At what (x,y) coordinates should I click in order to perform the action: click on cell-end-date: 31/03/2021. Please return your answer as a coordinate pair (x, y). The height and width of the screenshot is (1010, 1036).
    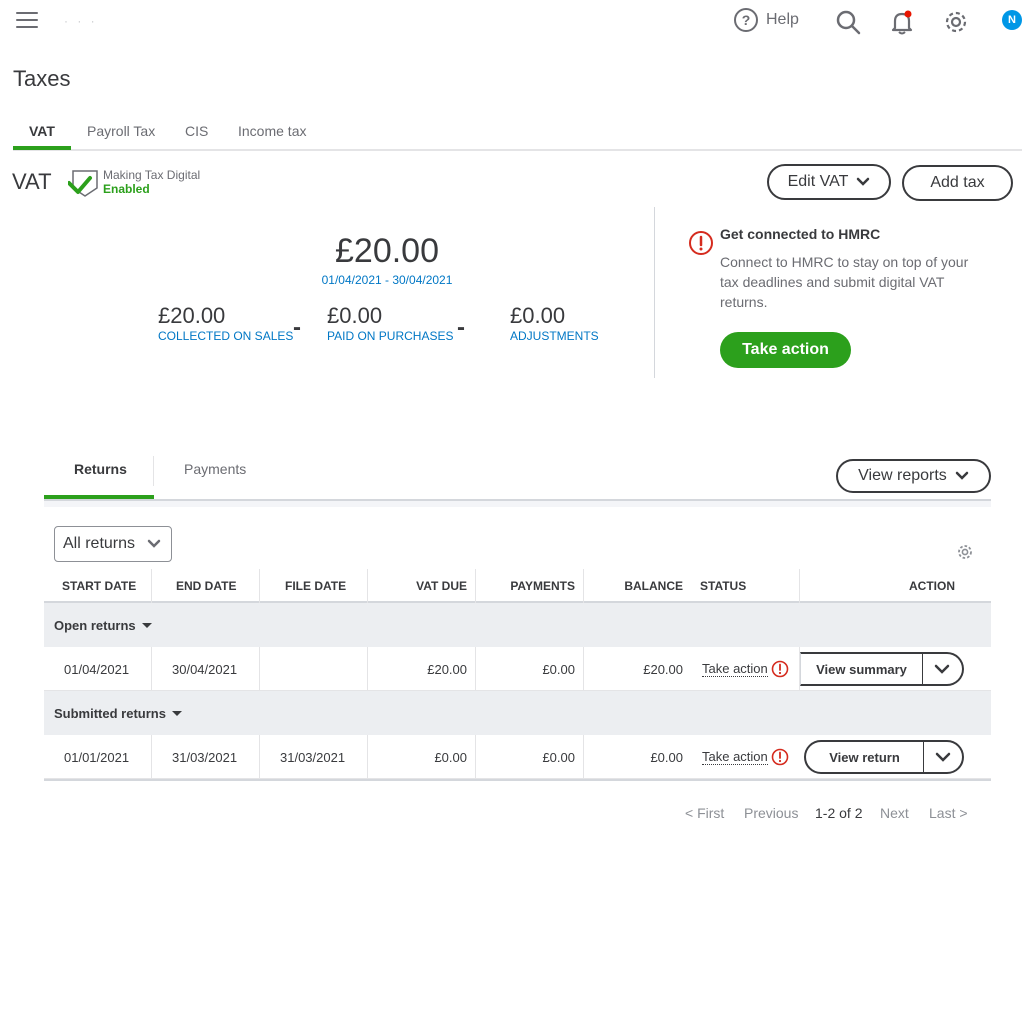
    Looking at the image, I should click on (205, 757).